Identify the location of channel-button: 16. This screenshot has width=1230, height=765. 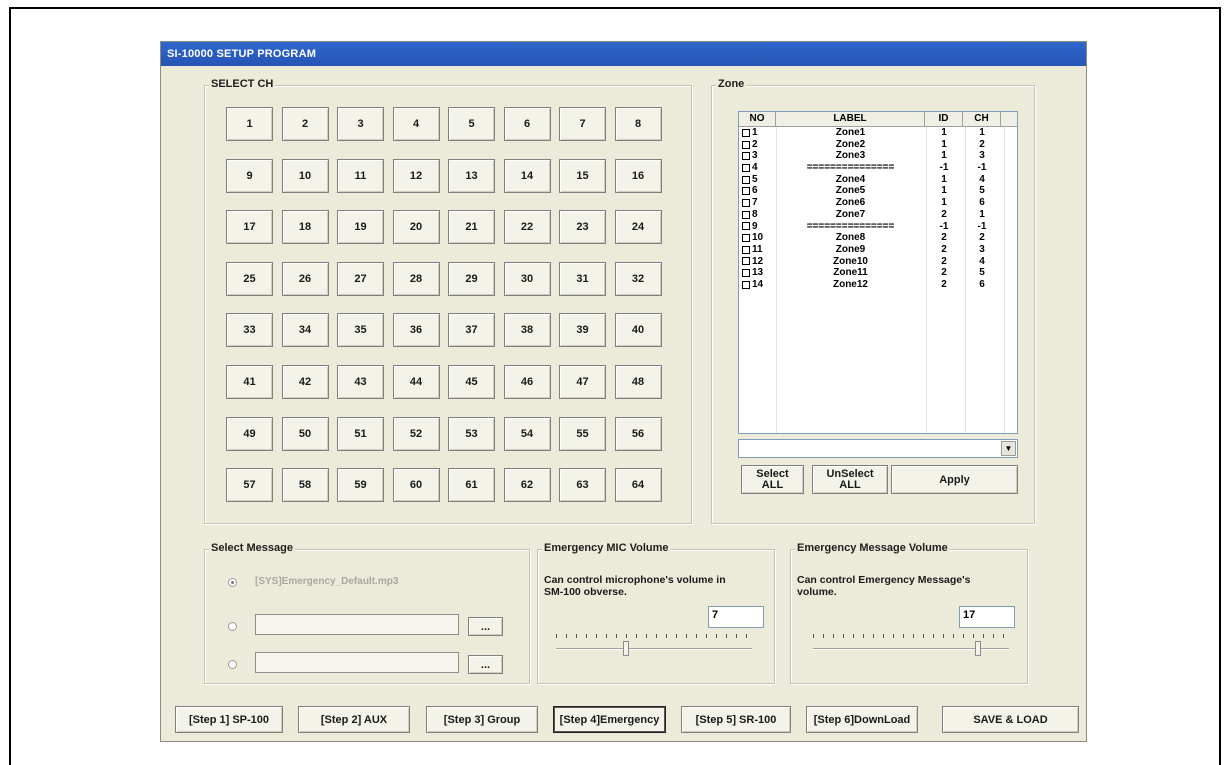
(638, 175).